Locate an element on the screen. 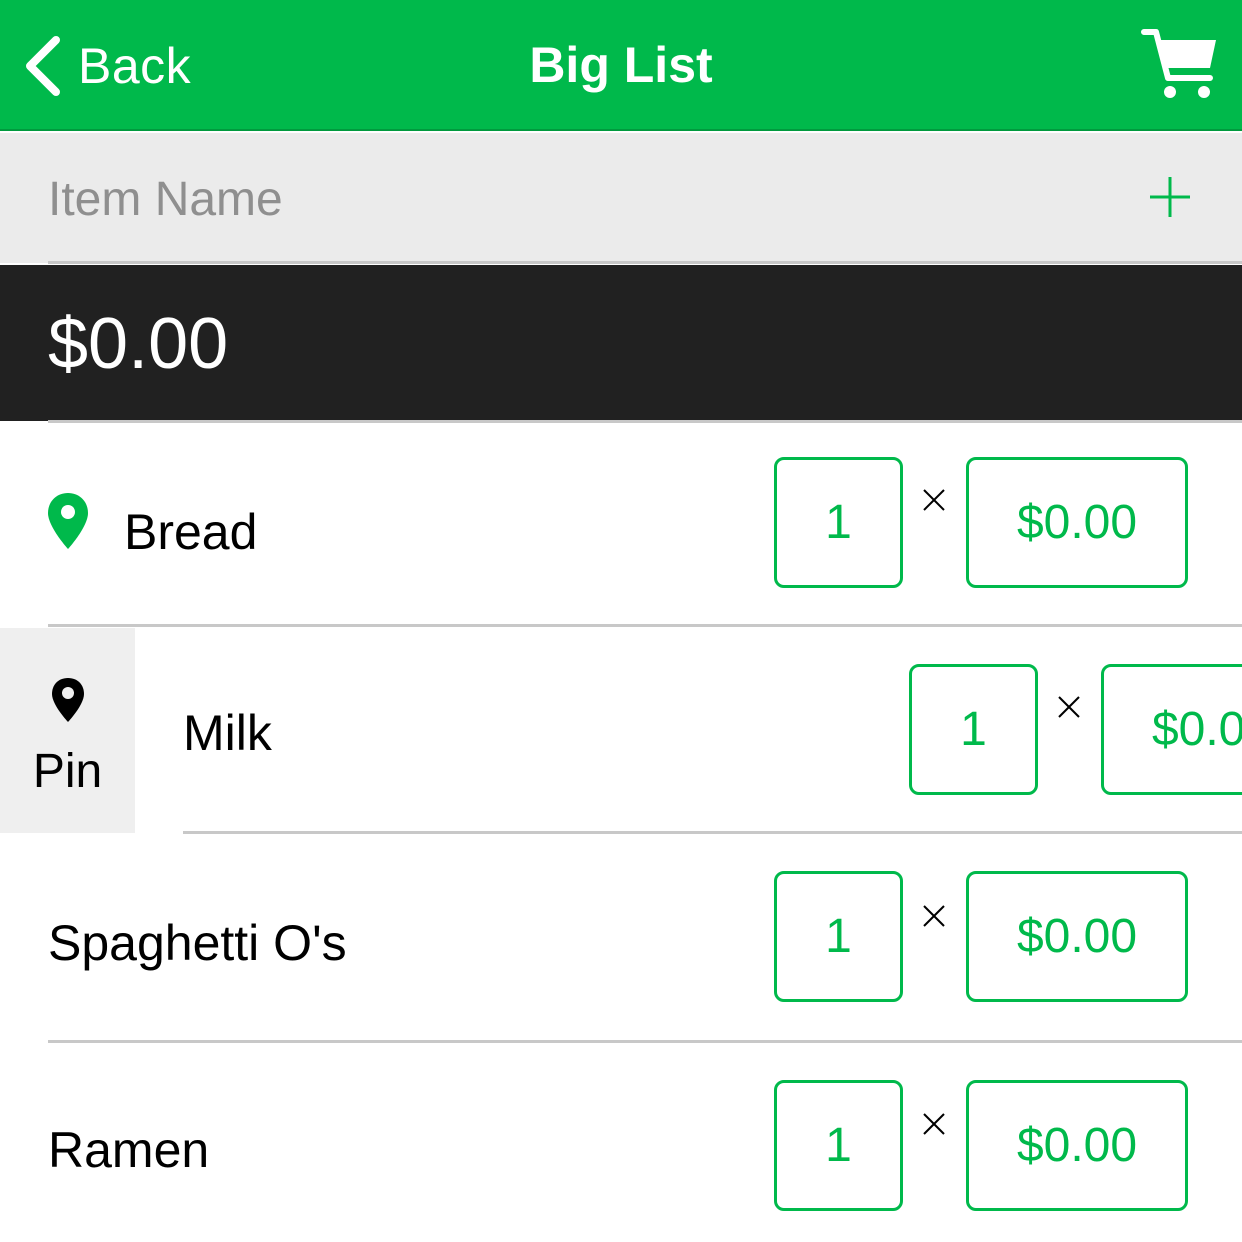 This screenshot has height=1242, width=1242. pin-action-button: Pin is located at coordinates (67, 730).